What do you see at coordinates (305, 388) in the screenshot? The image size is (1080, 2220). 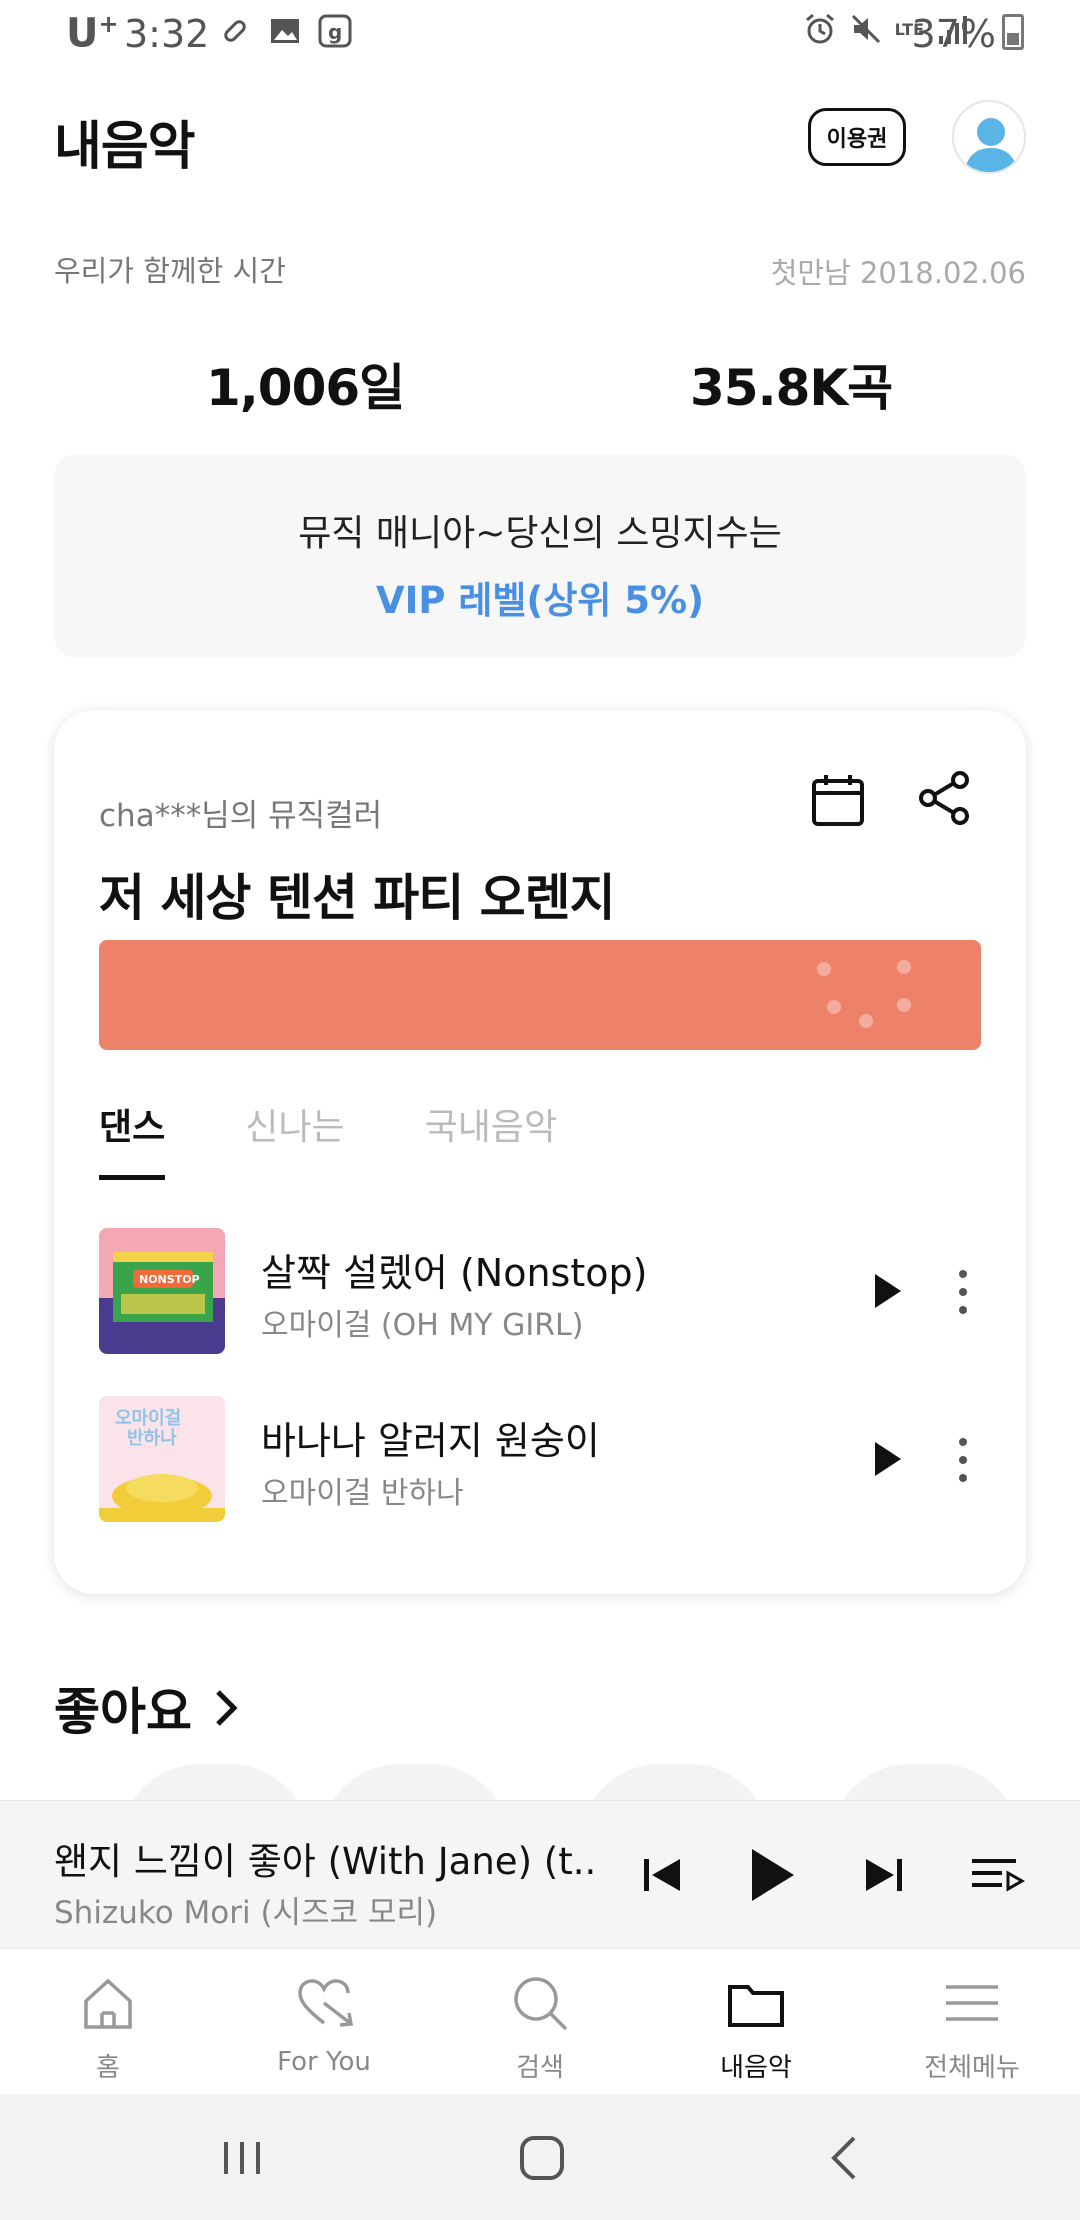 I see `days-count: 1,006일` at bounding box center [305, 388].